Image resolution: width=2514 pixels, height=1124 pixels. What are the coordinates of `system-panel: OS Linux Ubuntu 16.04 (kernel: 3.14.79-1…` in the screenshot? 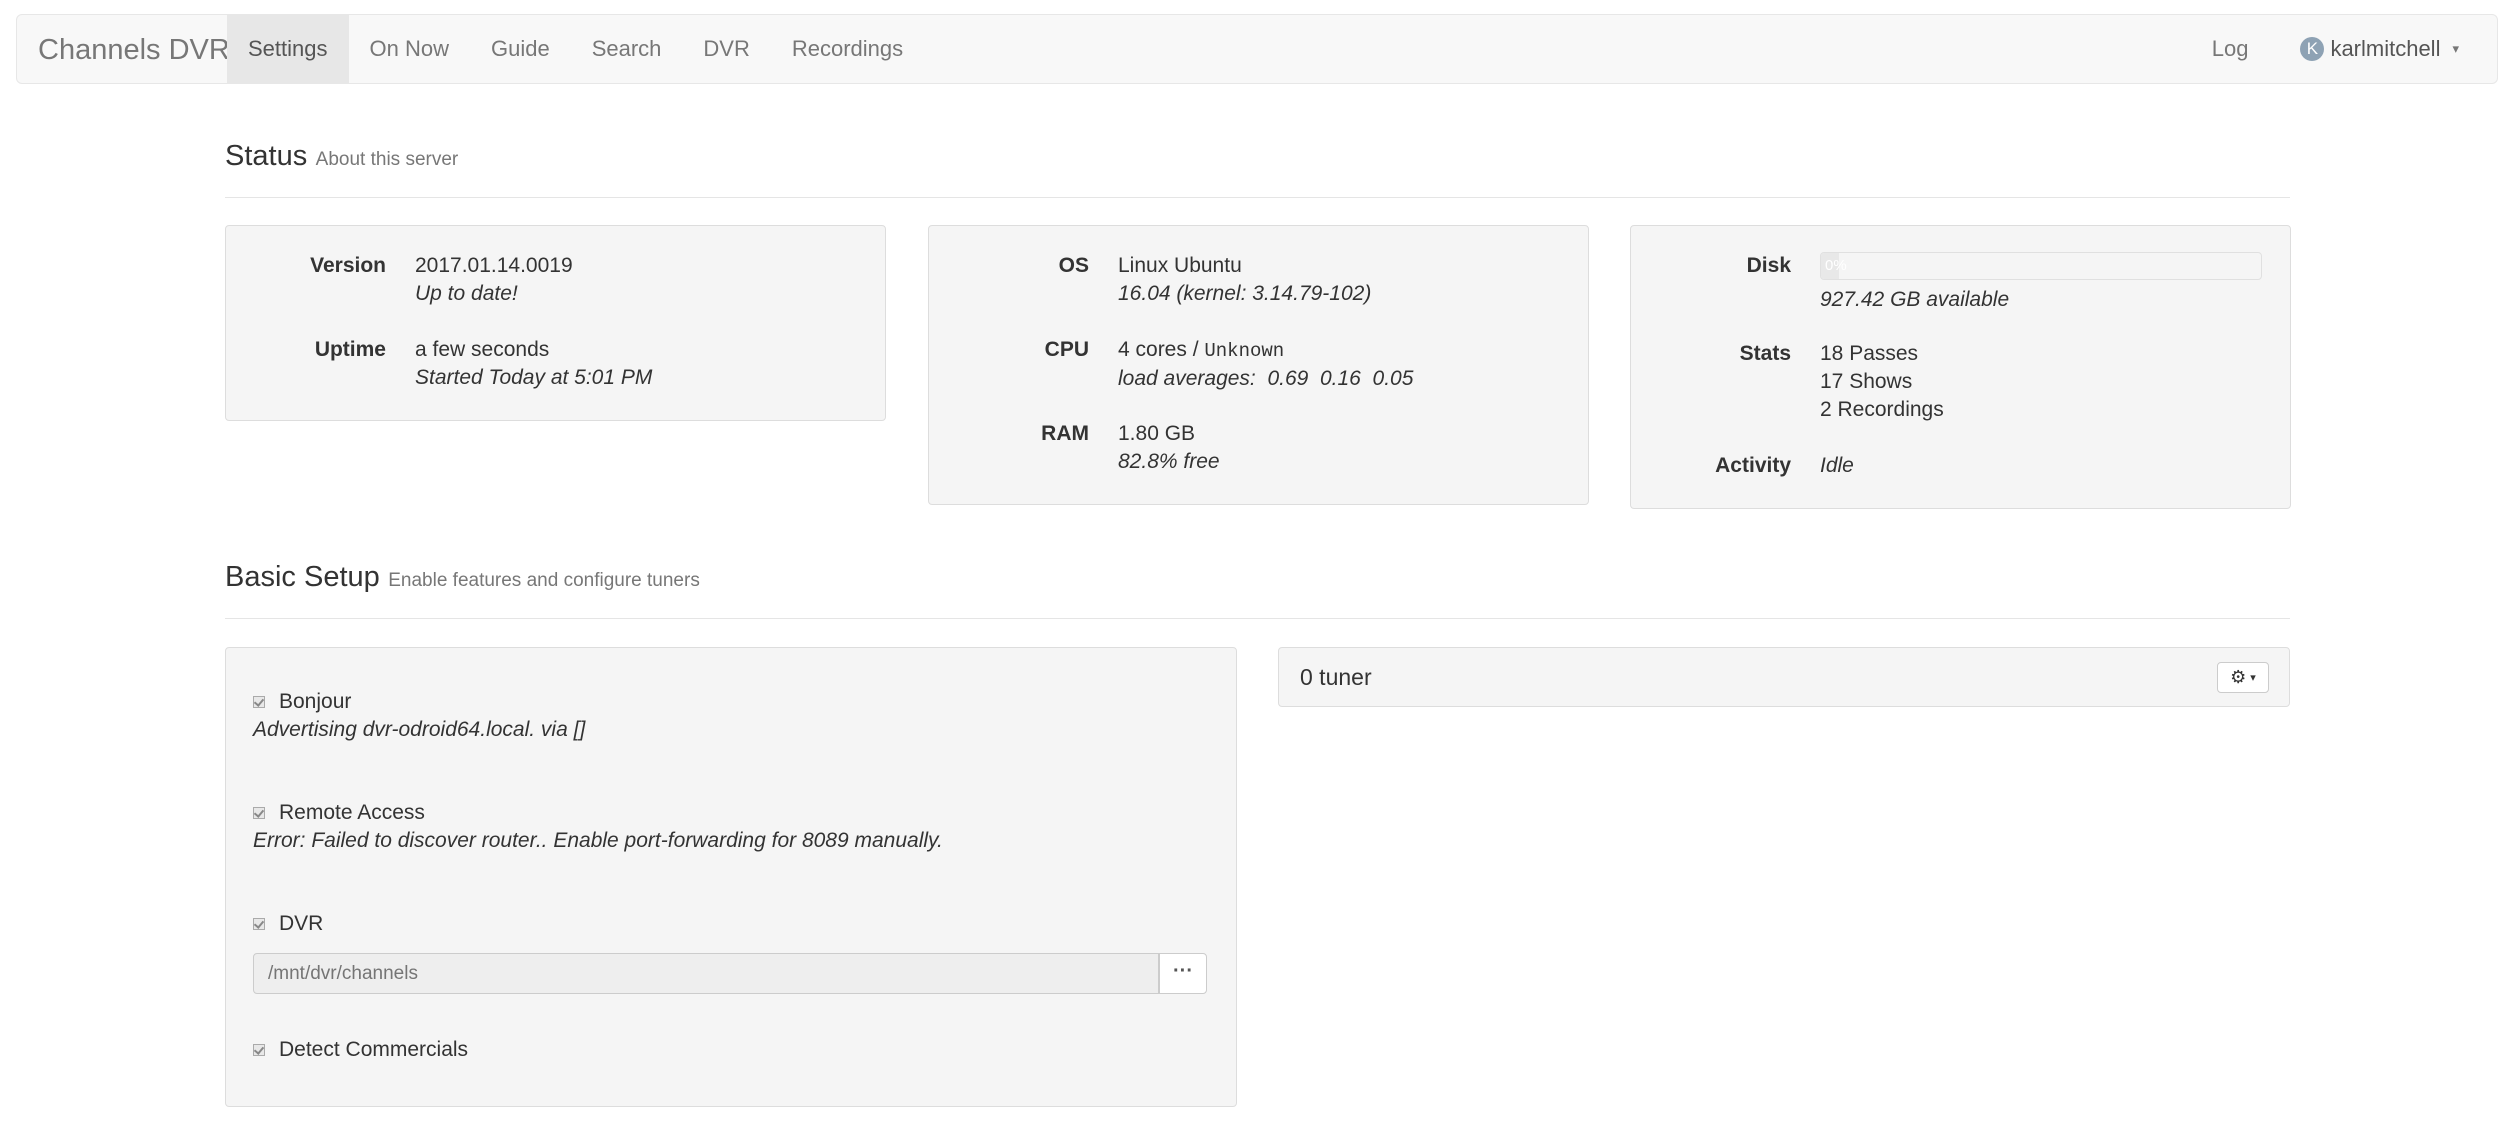 It's located at (1258, 365).